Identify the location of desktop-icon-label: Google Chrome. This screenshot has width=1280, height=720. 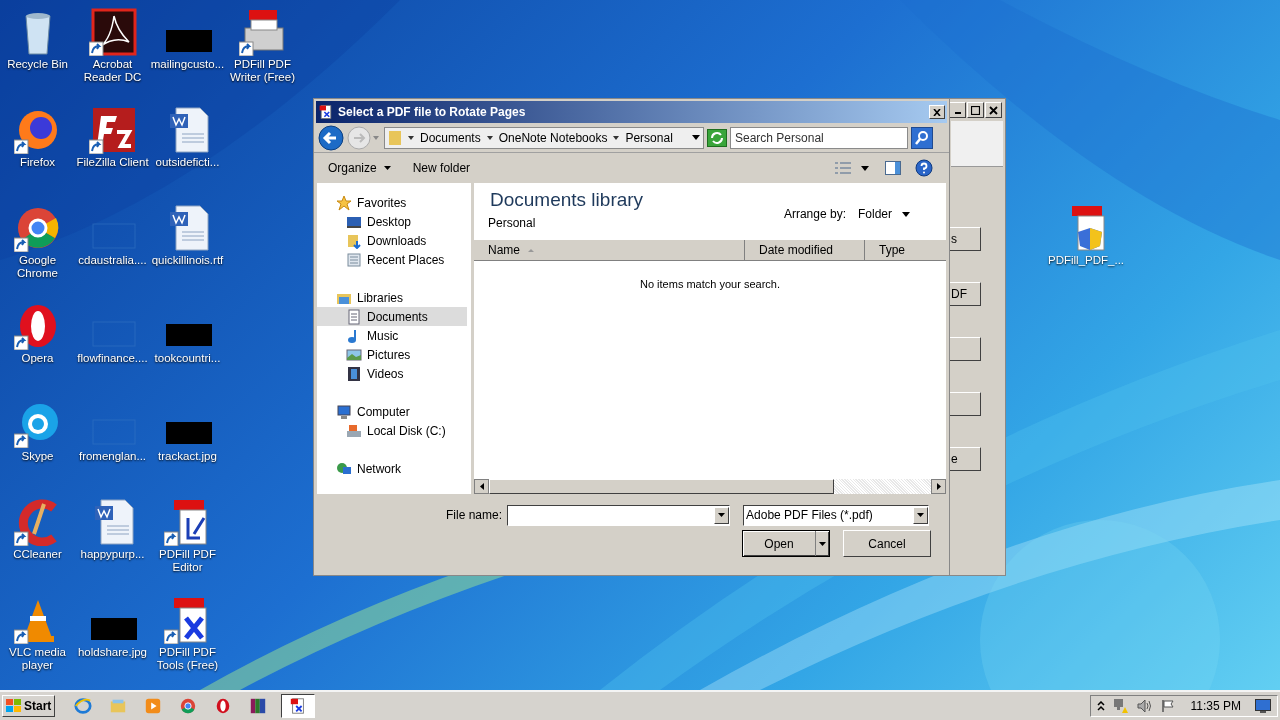
(37, 267).